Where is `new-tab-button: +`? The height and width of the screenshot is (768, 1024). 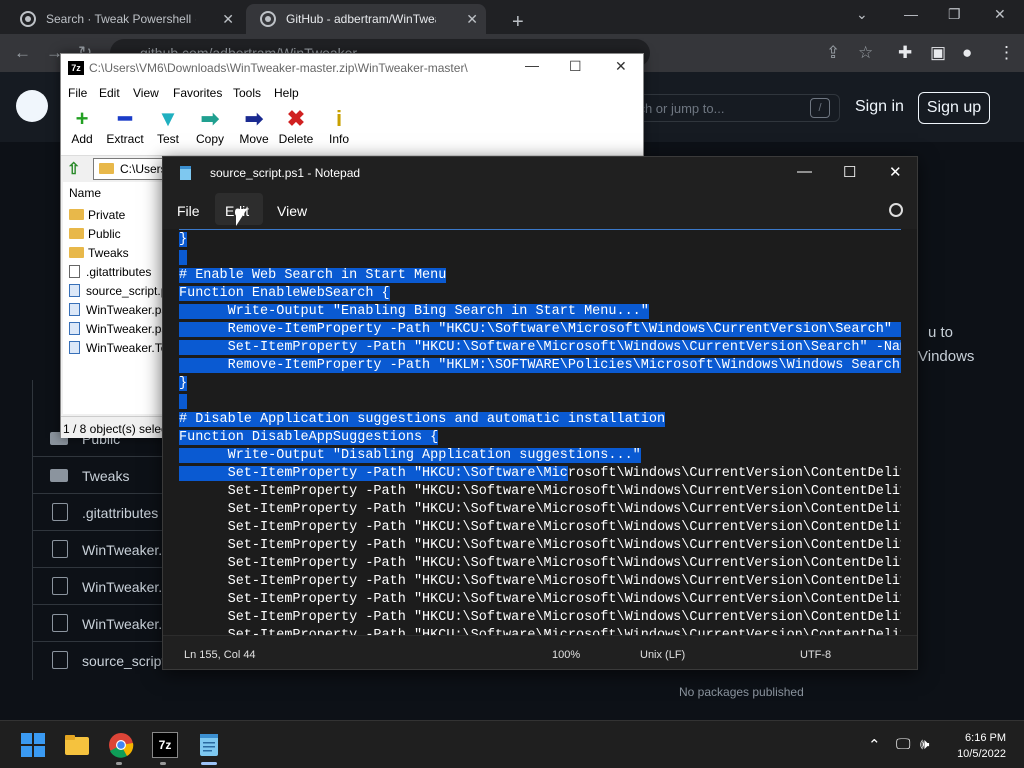
new-tab-button: + is located at coordinates (511, 22).